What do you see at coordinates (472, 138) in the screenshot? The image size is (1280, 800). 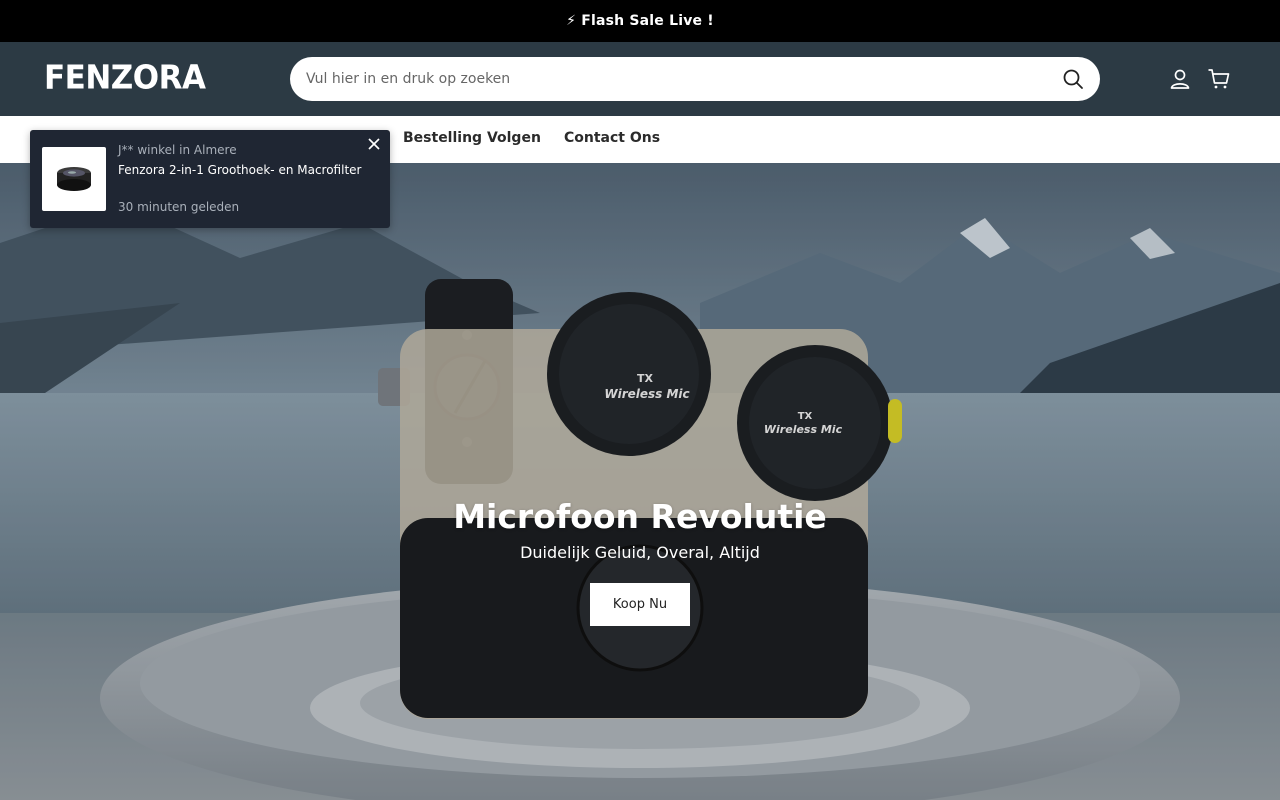 I see `nav-item-order-tracking: Bestelling Volgen` at bounding box center [472, 138].